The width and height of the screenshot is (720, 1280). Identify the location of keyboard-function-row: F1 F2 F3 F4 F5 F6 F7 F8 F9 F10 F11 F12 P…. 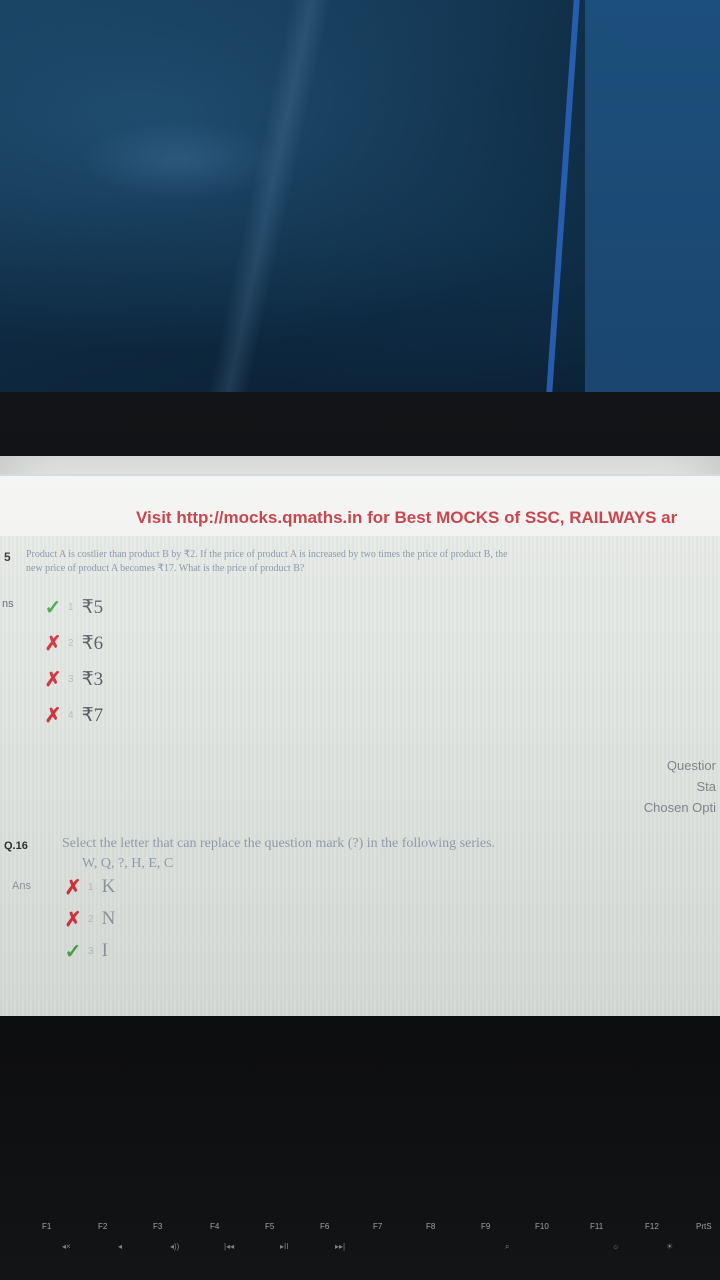
(360, 1230).